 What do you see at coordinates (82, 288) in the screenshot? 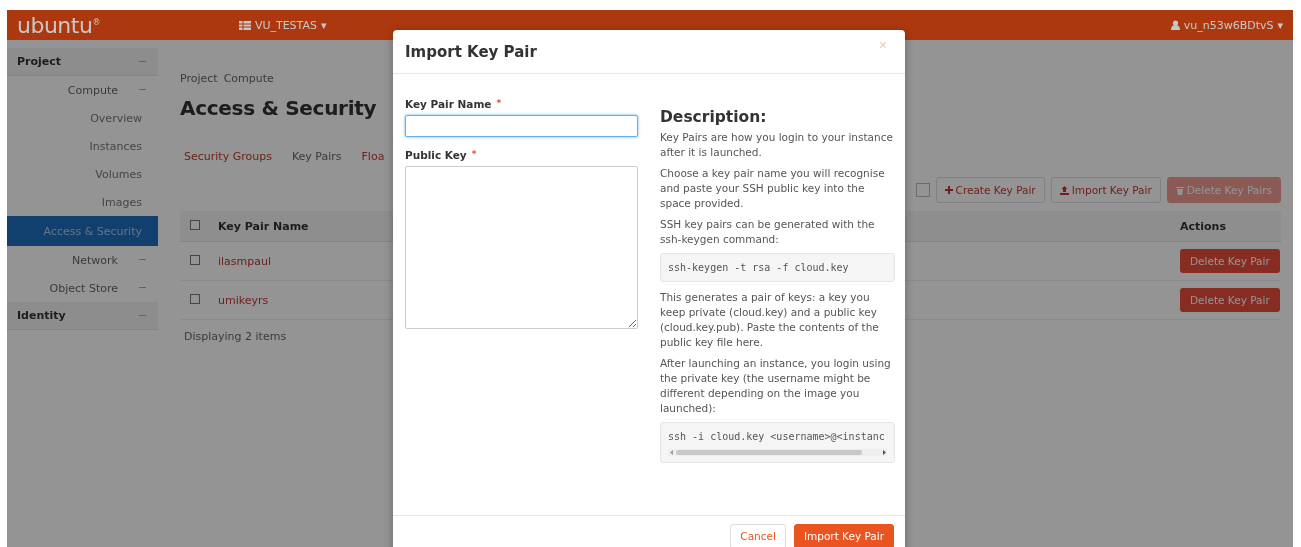
I see `nav-item: Object Store` at bounding box center [82, 288].